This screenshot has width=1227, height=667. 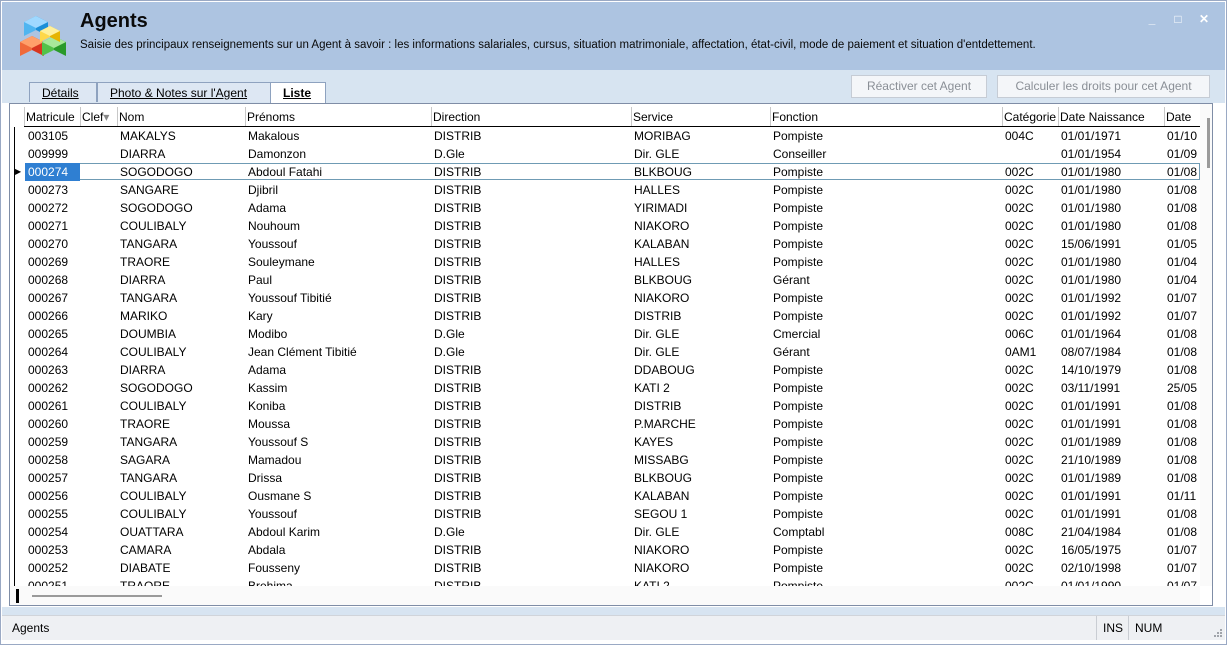 What do you see at coordinates (1111, 244) in the screenshot?
I see `cell-date-naissance: 15/06/1991` at bounding box center [1111, 244].